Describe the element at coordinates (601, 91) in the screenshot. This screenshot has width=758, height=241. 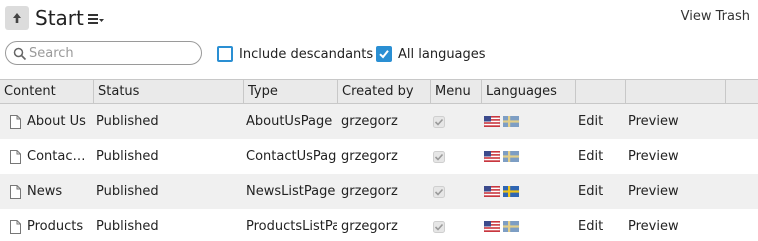
I see `column-header-edit` at that location.